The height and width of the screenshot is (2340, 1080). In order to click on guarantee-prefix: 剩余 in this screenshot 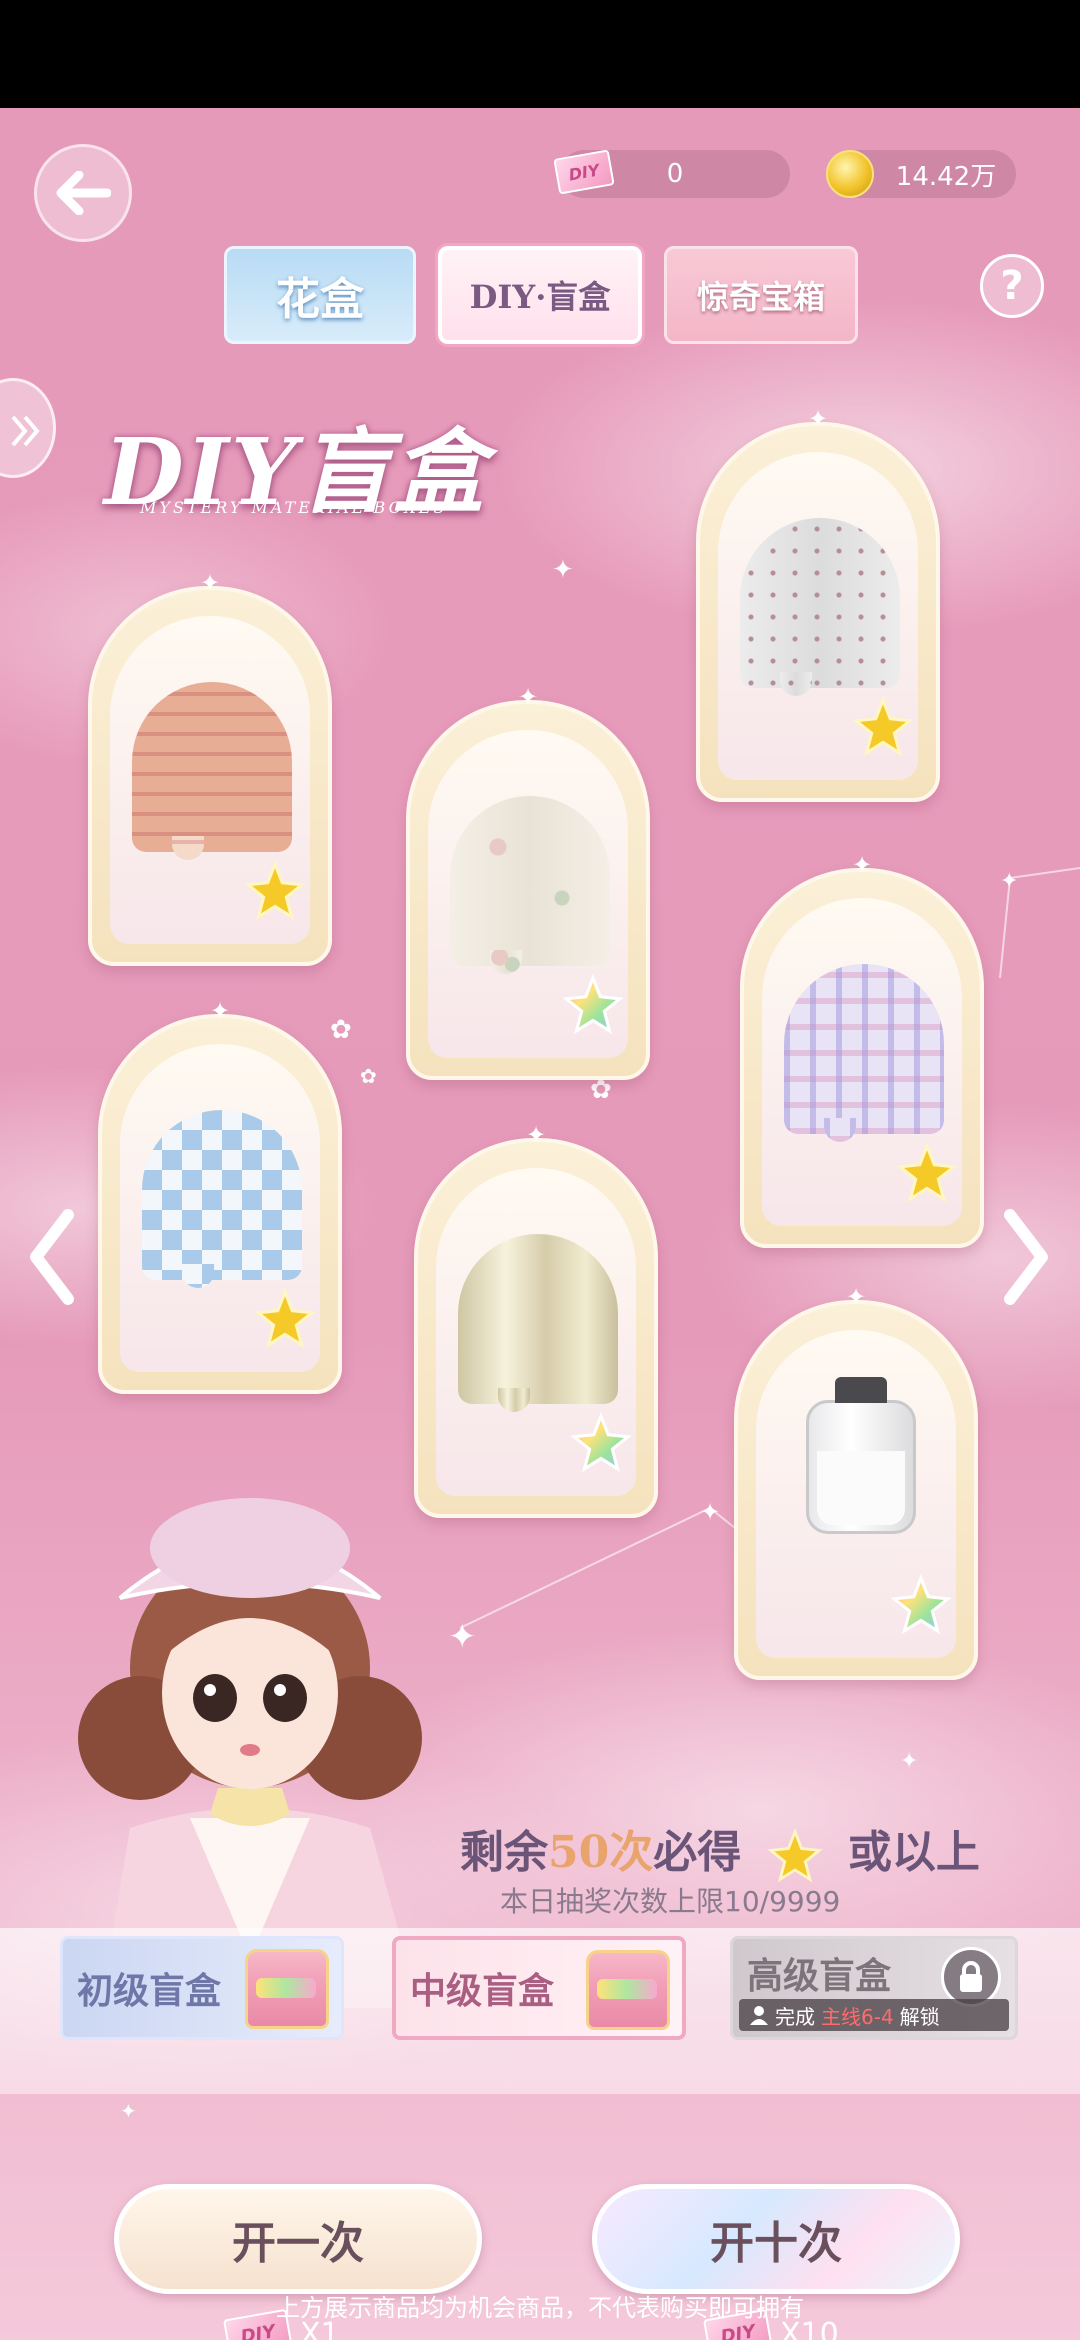, I will do `click(504, 1852)`.